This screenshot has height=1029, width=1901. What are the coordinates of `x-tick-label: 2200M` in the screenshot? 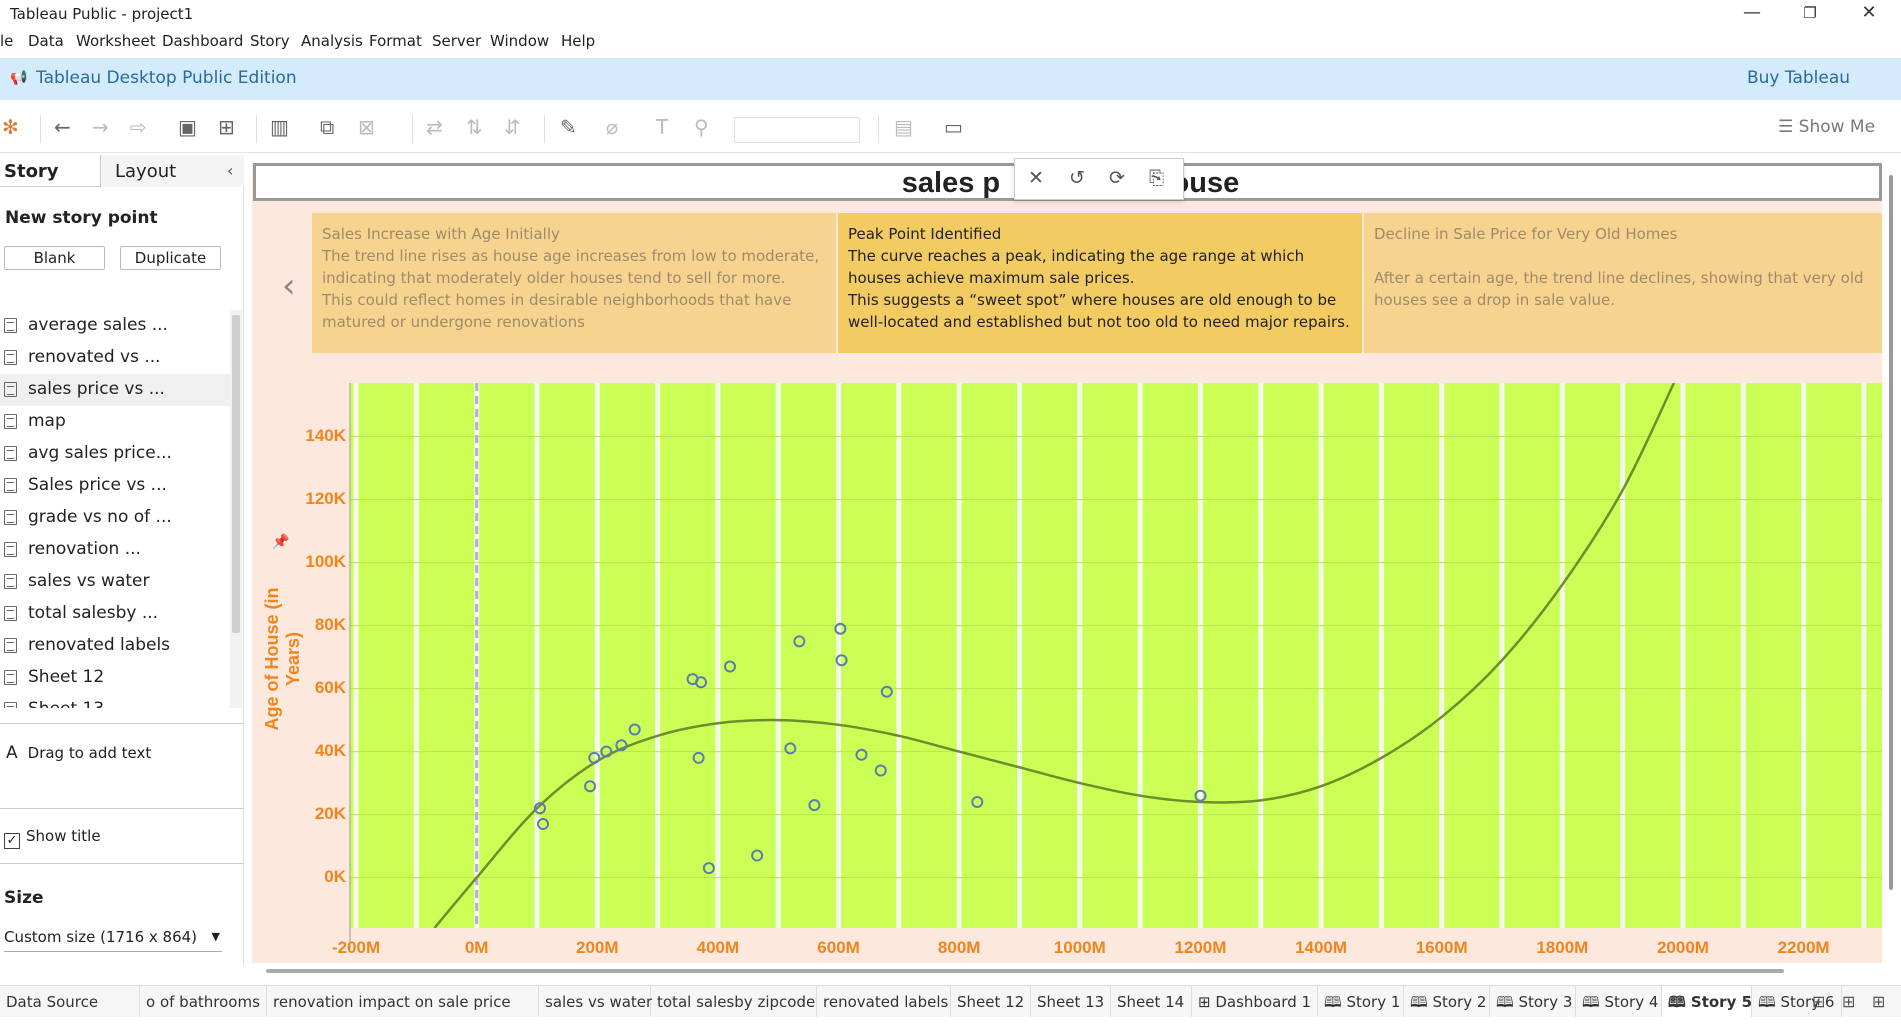 It's located at (1803, 947).